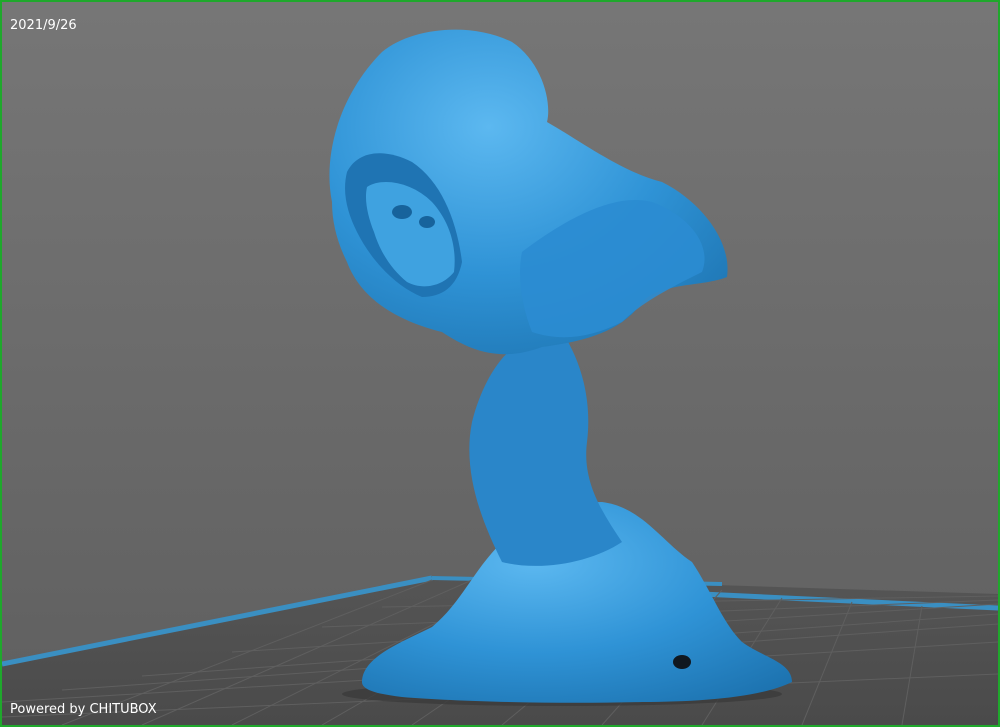  Describe the element at coordinates (43, 25) in the screenshot. I see `date-label: 2021/9/26` at that location.